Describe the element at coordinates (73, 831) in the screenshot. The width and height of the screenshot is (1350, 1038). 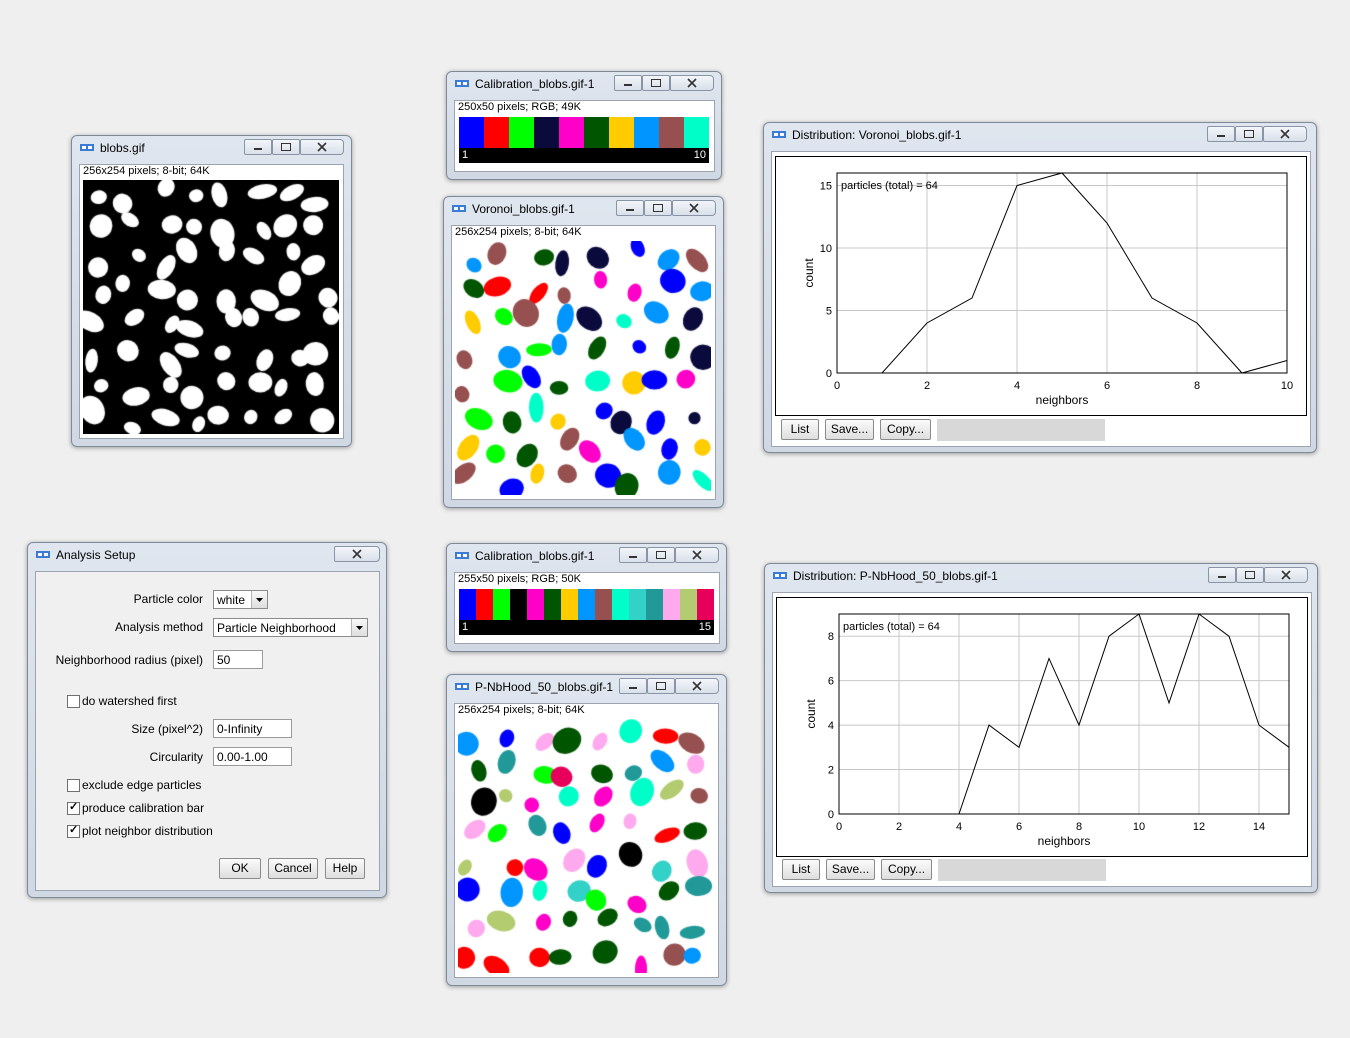
I see `plot-distribution-checkbox: ✓` at that location.